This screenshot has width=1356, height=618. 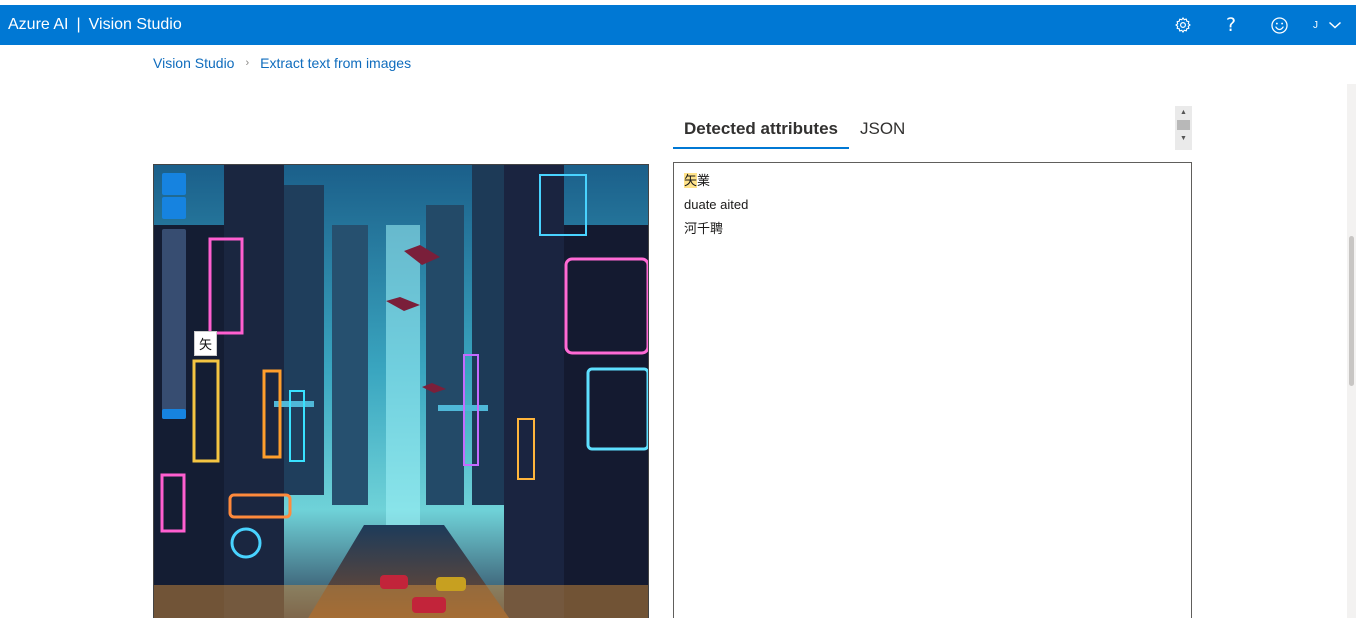 What do you see at coordinates (1183, 125) in the screenshot?
I see `tabs-scroll-thumb` at bounding box center [1183, 125].